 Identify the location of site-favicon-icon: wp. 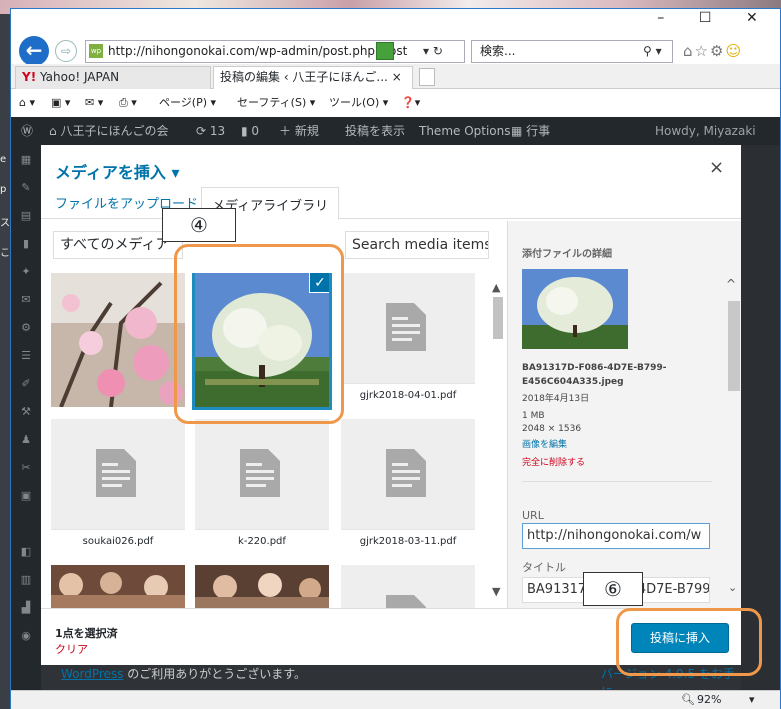
(96, 51).